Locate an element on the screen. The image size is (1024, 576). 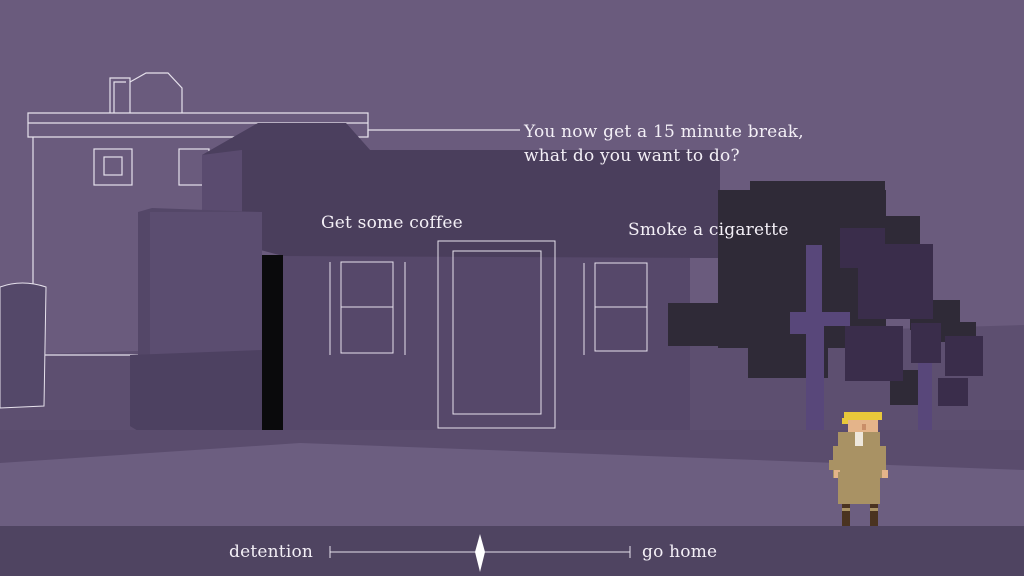
dialog-prompt-line-2: what do you want to do? is located at coordinates (632, 156).